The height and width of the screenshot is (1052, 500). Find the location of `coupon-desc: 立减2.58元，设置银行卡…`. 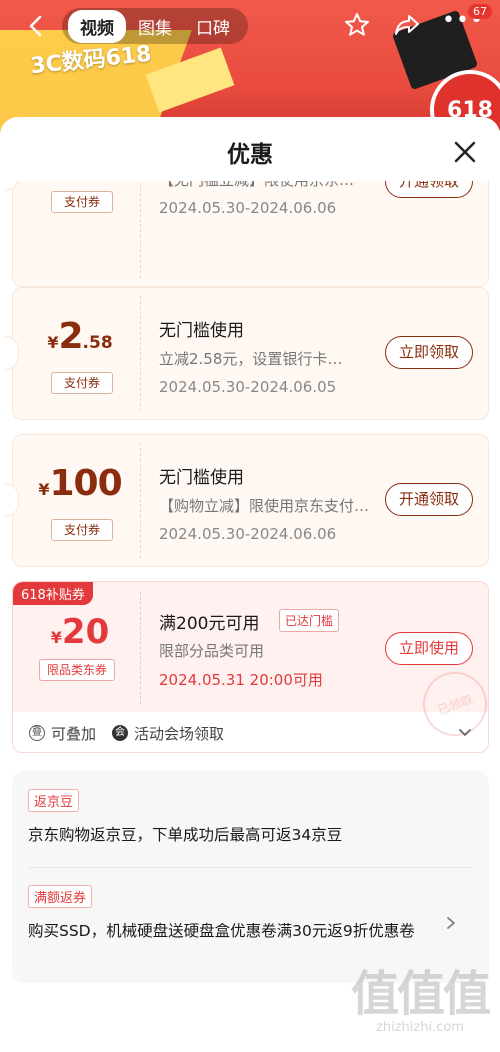

coupon-desc: 立减2.58元，设置银行卡… is located at coordinates (251, 359).